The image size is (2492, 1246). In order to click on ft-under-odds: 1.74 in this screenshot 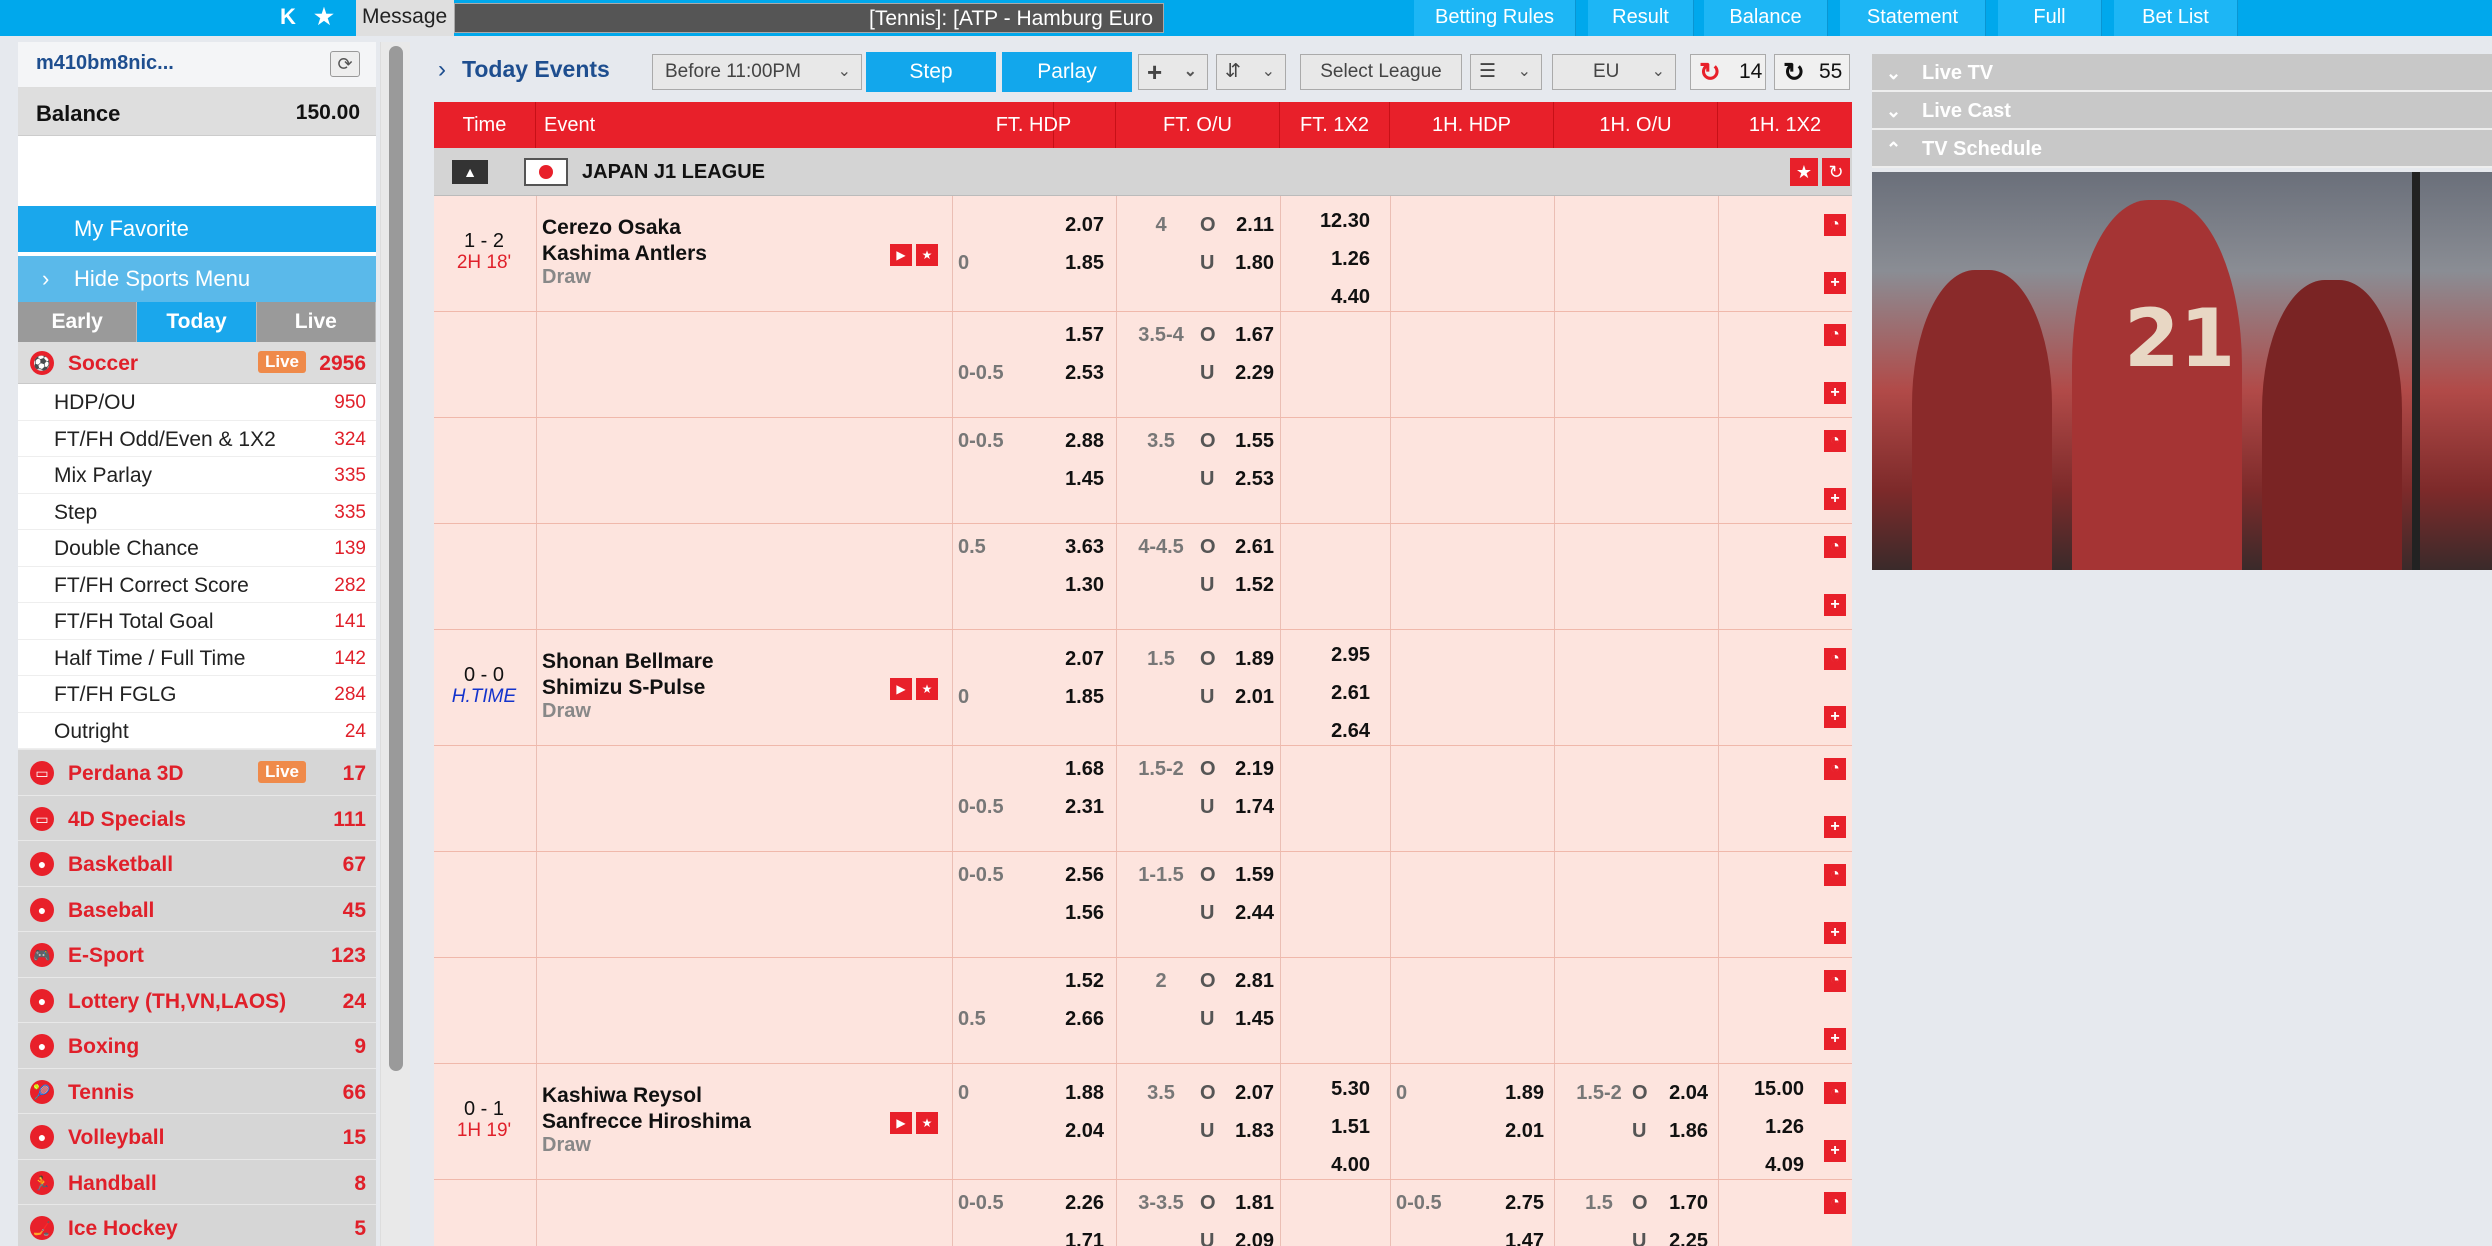, I will do `click(1239, 807)`.